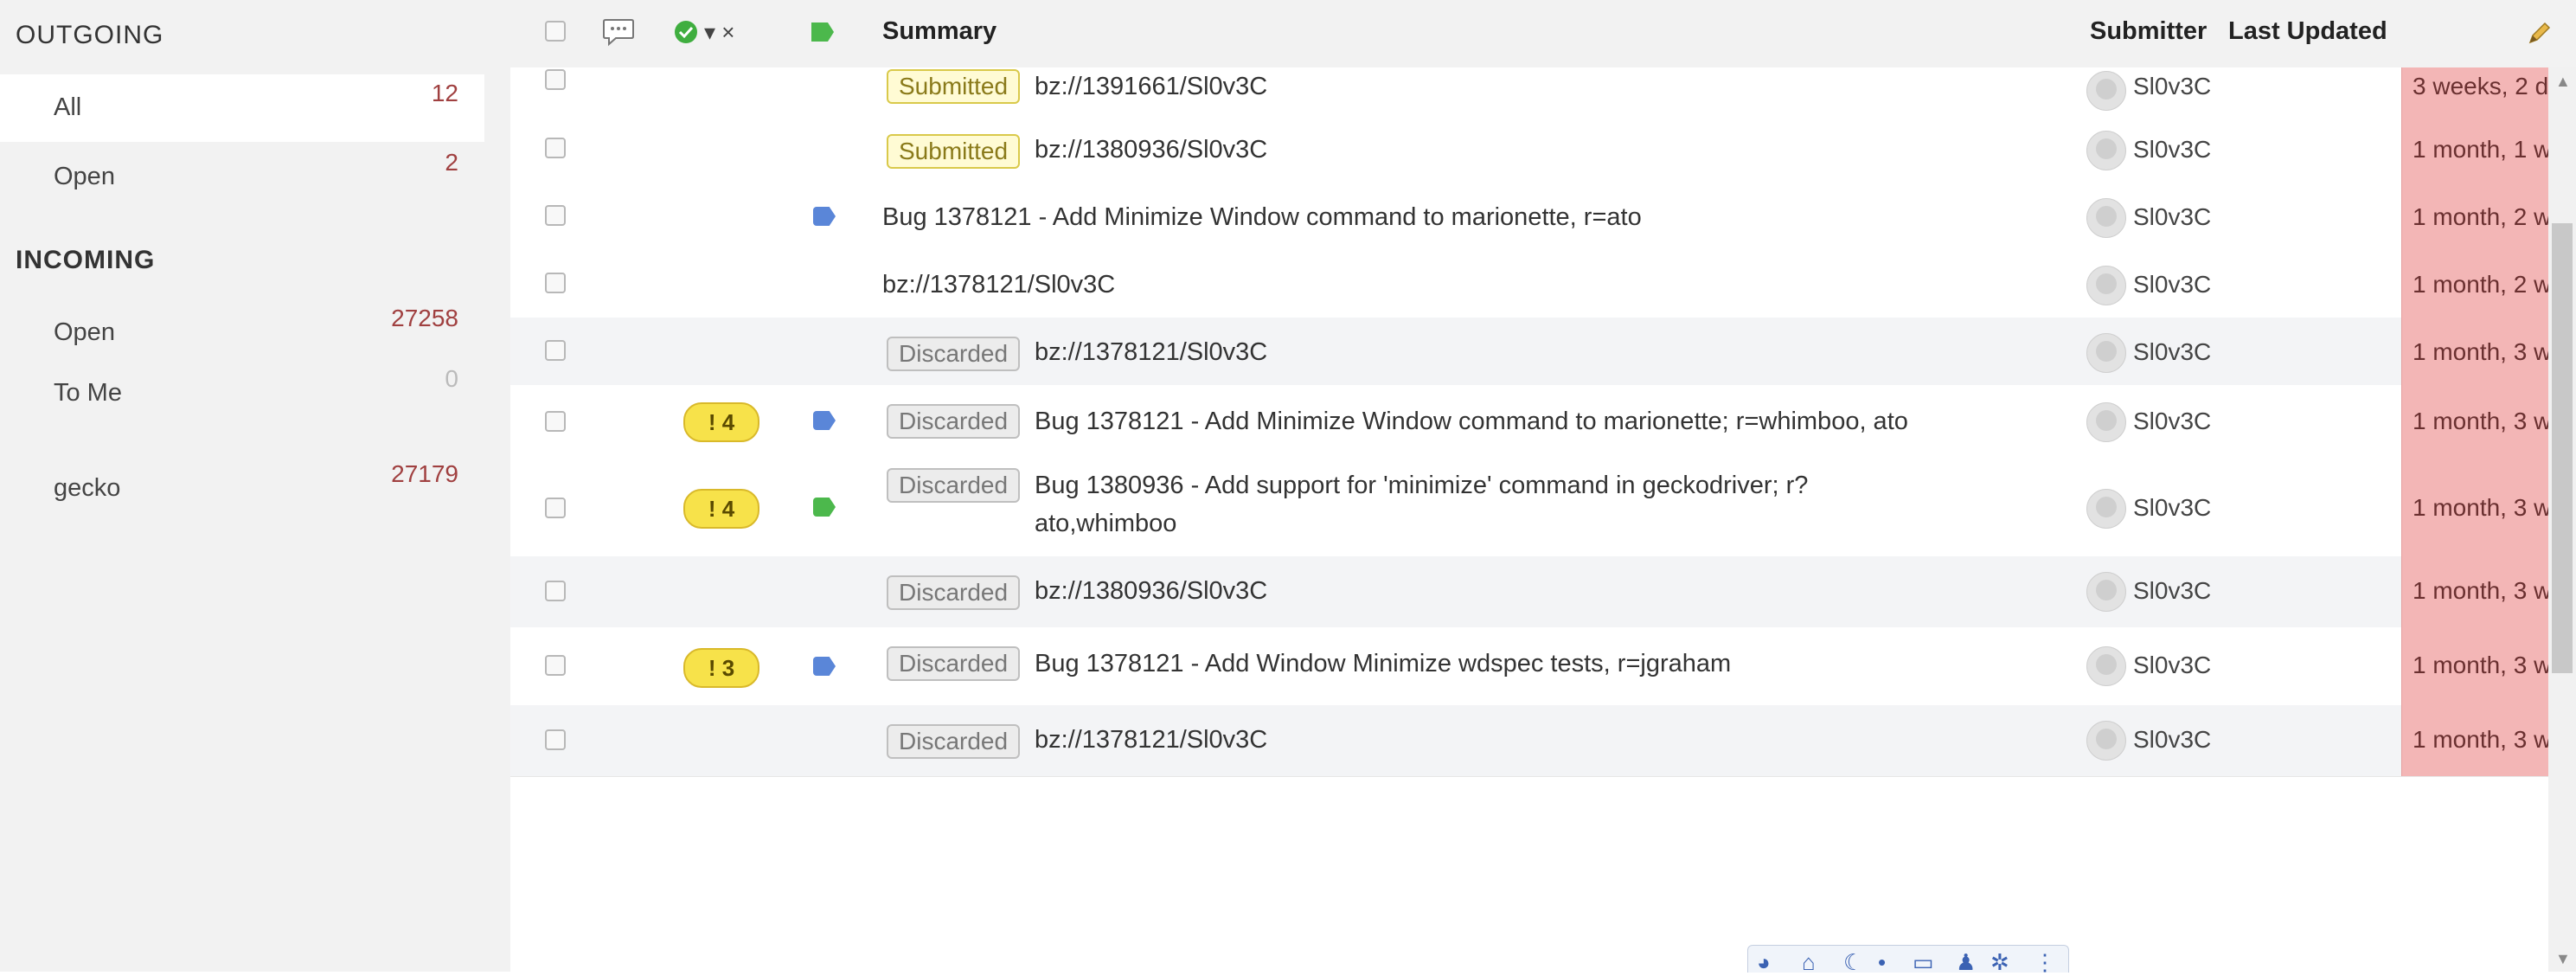  I want to click on scroll-down-arrow-icon: ▼, so click(2563, 959).